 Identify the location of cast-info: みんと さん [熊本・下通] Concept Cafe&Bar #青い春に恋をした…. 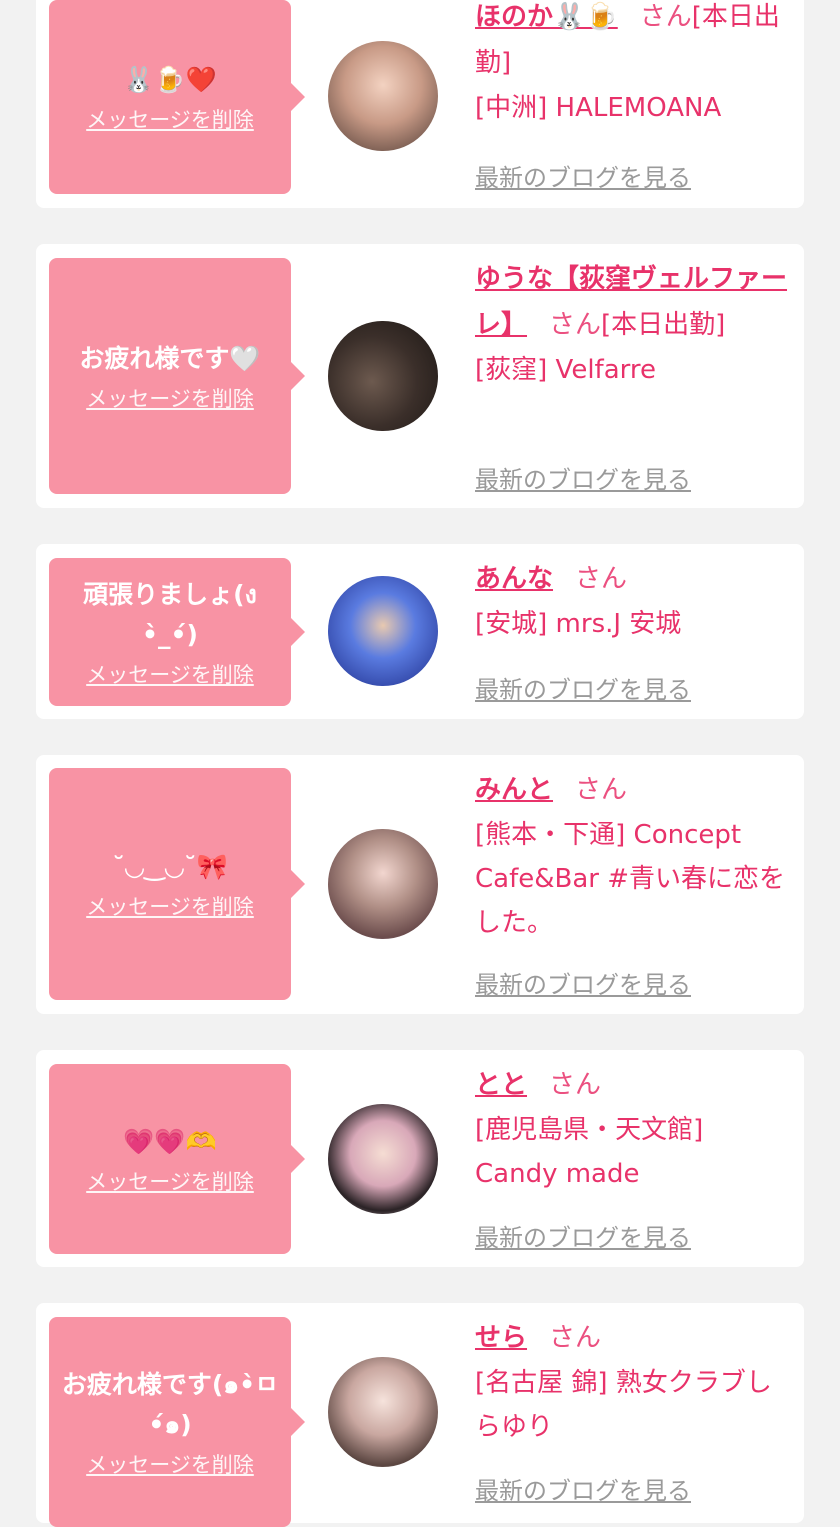
(635, 856).